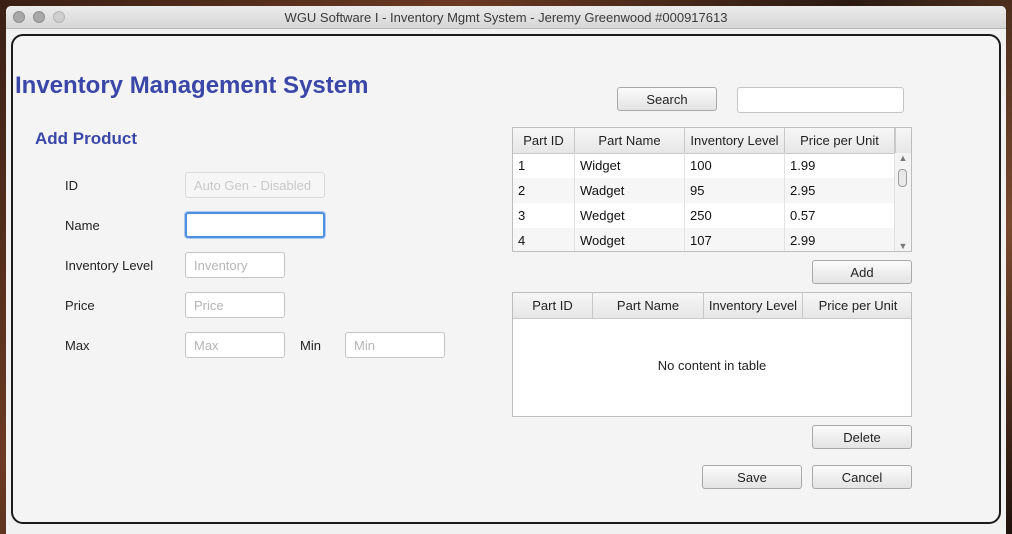 The width and height of the screenshot is (1012, 534). Describe the element at coordinates (840, 165) in the screenshot. I see `cell-price: 1.99` at that location.